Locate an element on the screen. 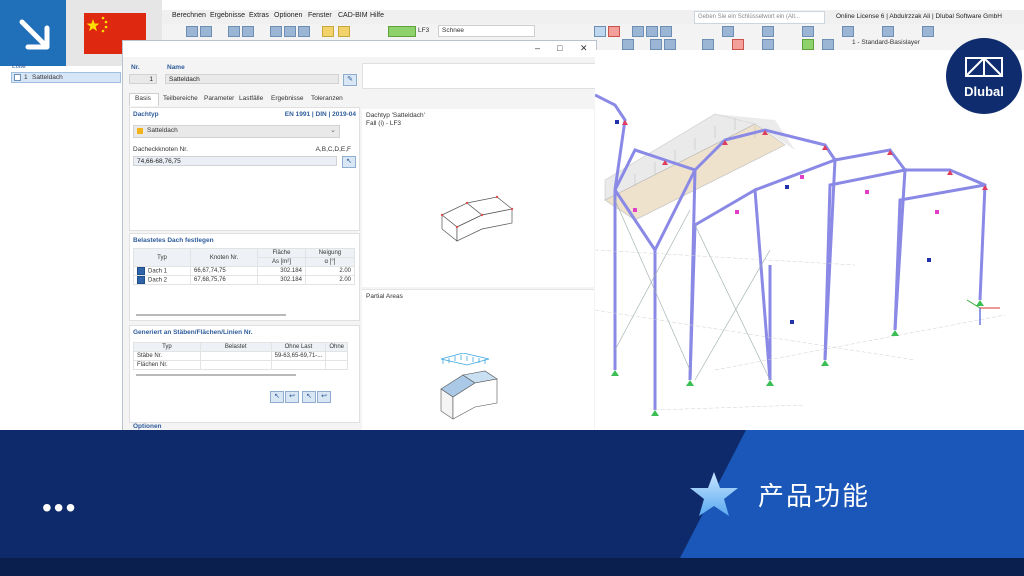 Image resolution: width=1024 pixels, height=576 pixels. chevron-down-icon: ⌄ is located at coordinates (333, 130).